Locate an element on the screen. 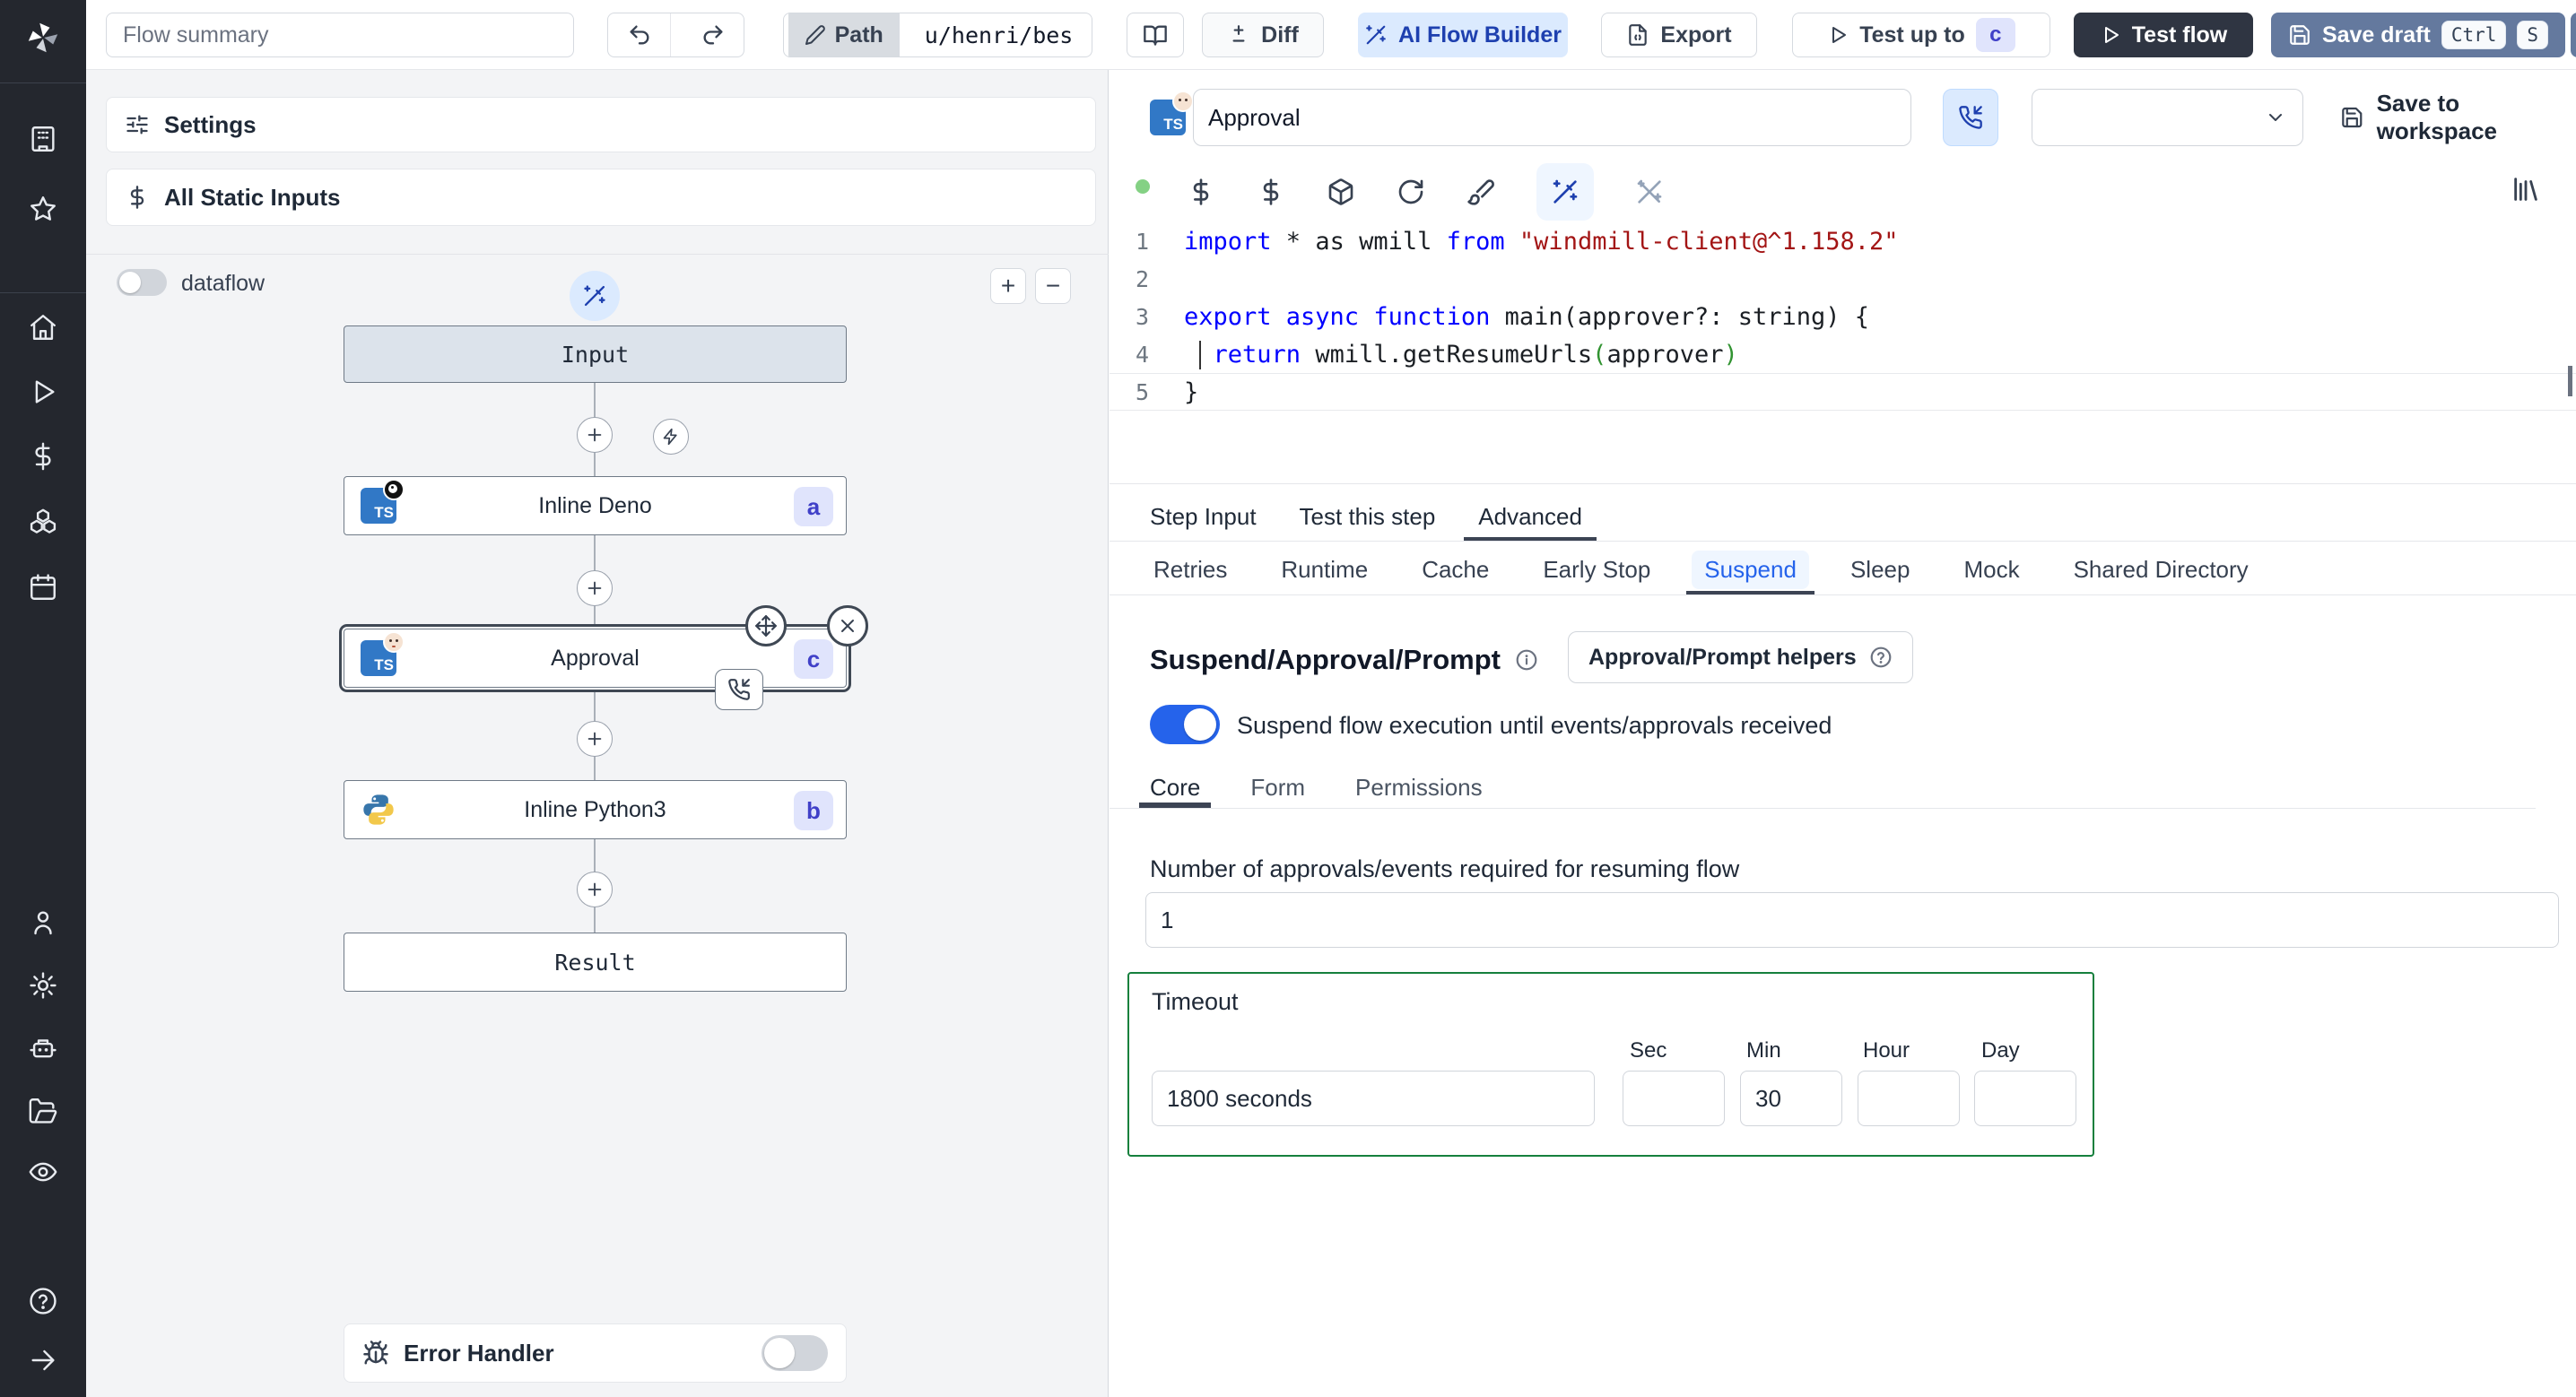 This screenshot has width=2576, height=1397. info-icon is located at coordinates (1526, 660).